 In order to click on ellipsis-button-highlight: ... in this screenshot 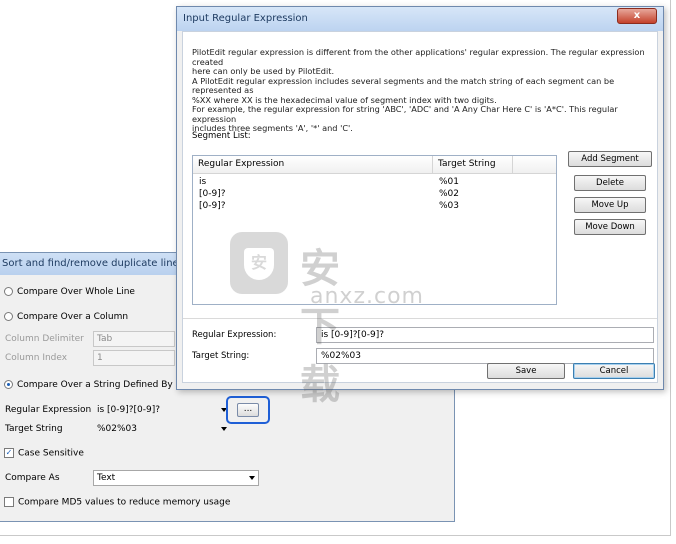, I will do `click(248, 410)`.